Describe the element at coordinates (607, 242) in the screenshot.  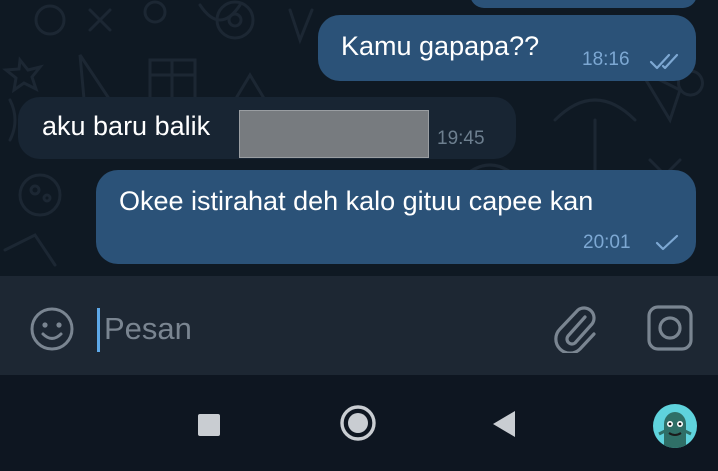
I see `message-time: 20:01` at that location.